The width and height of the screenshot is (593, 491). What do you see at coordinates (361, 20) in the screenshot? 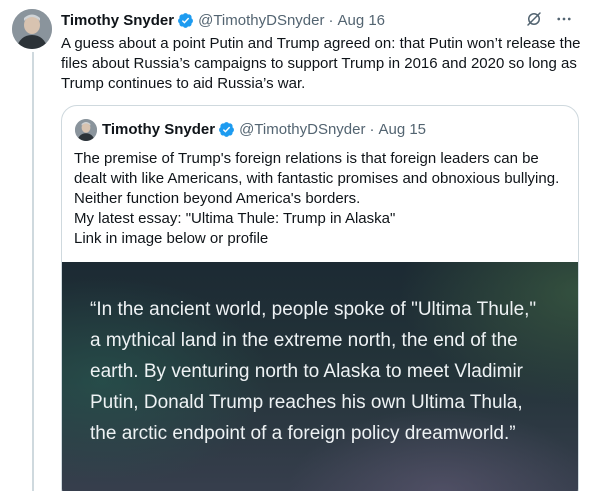
I see `tweet-date: Aug 16` at bounding box center [361, 20].